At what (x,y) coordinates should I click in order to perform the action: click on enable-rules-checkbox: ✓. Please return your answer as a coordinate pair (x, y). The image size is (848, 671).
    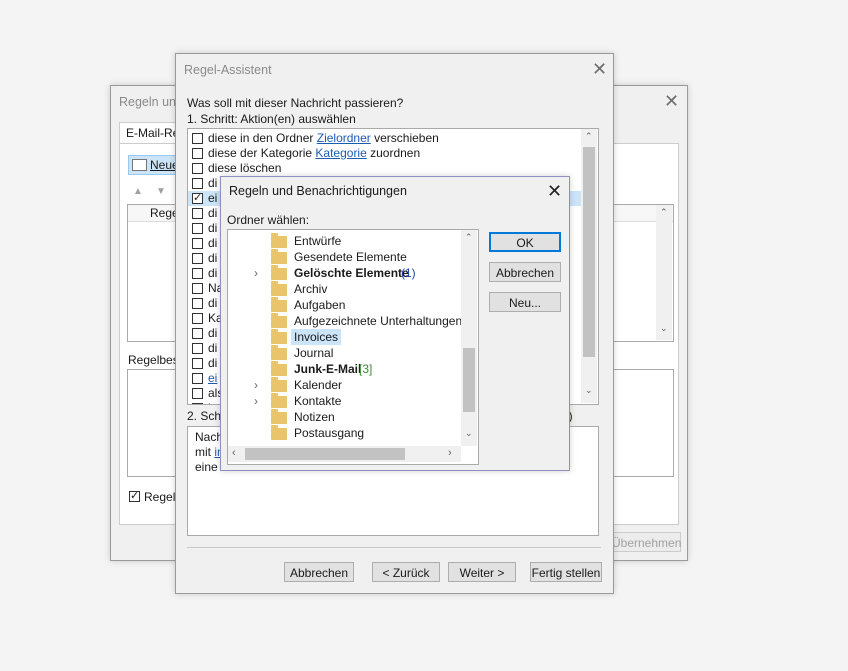
    Looking at the image, I should click on (134, 496).